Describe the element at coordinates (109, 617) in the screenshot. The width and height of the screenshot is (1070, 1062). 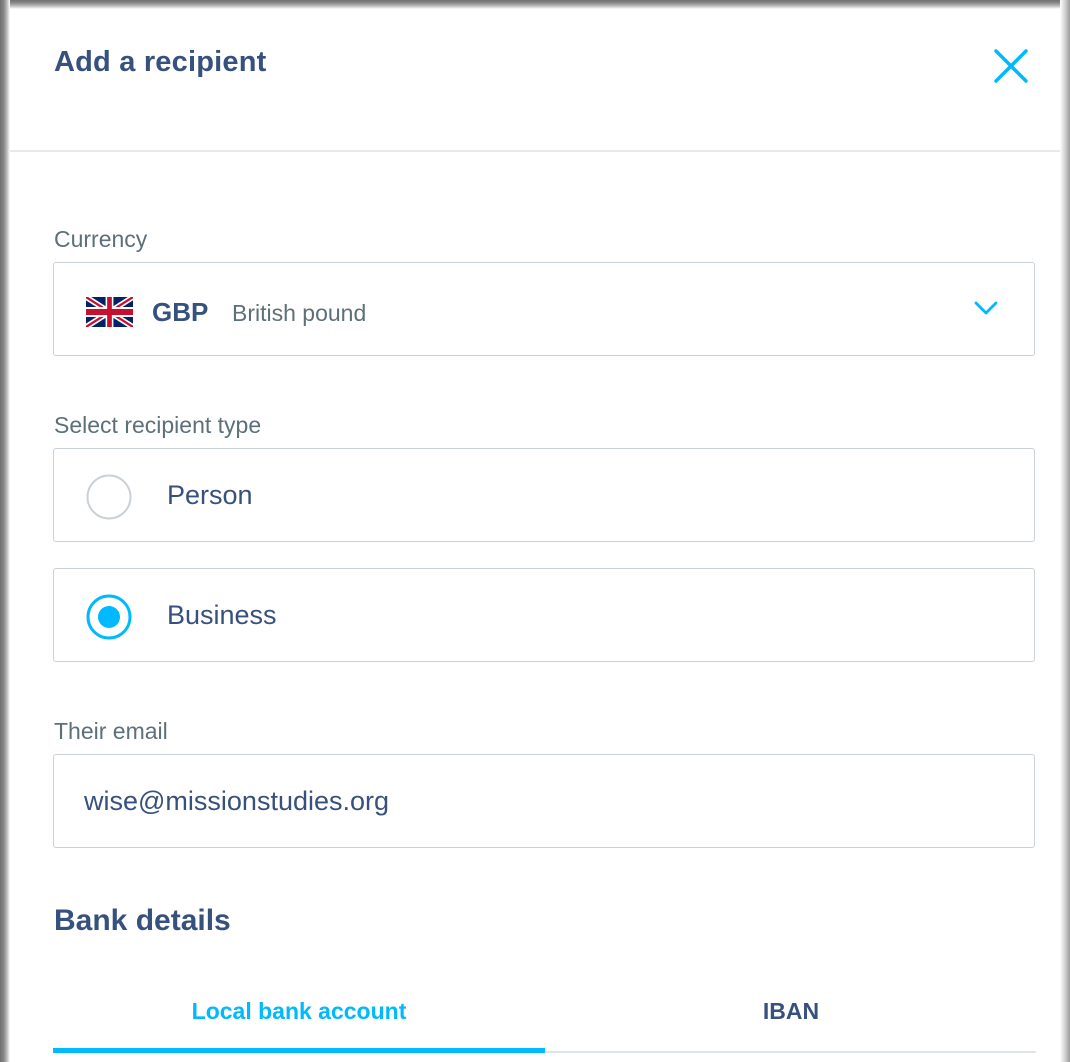
I see `radio-selected-icon` at that location.